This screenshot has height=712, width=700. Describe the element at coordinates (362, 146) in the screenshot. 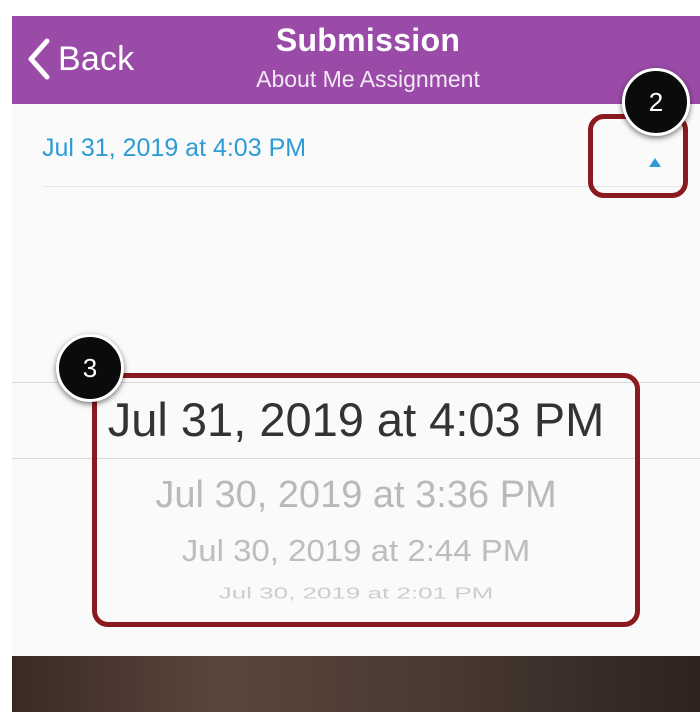

I see `submission-date-selector: Jul 31, 2019 at 4:03 PM` at that location.